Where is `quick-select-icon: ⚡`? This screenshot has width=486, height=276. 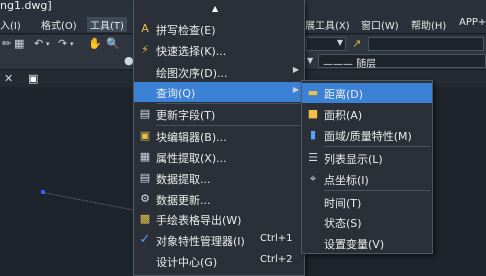
quick-select-icon: ⚡ is located at coordinates (145, 49).